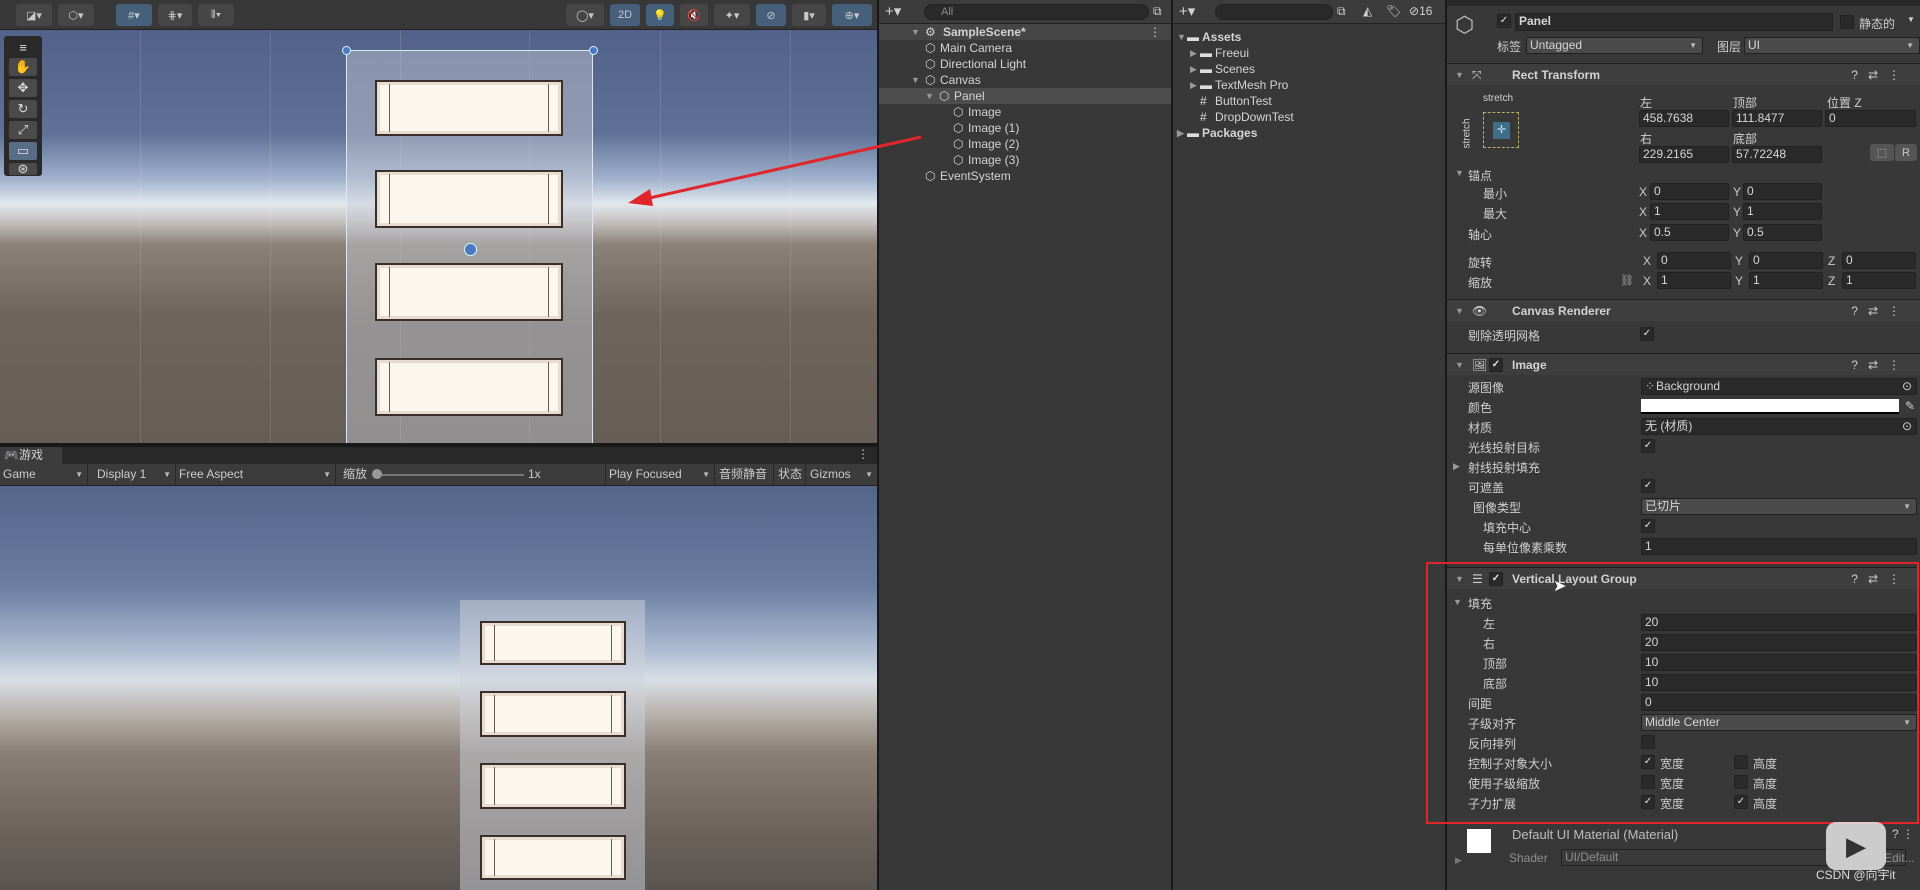  What do you see at coordinates (732, 15) in the screenshot?
I see `effects-icon: ✦▾` at bounding box center [732, 15].